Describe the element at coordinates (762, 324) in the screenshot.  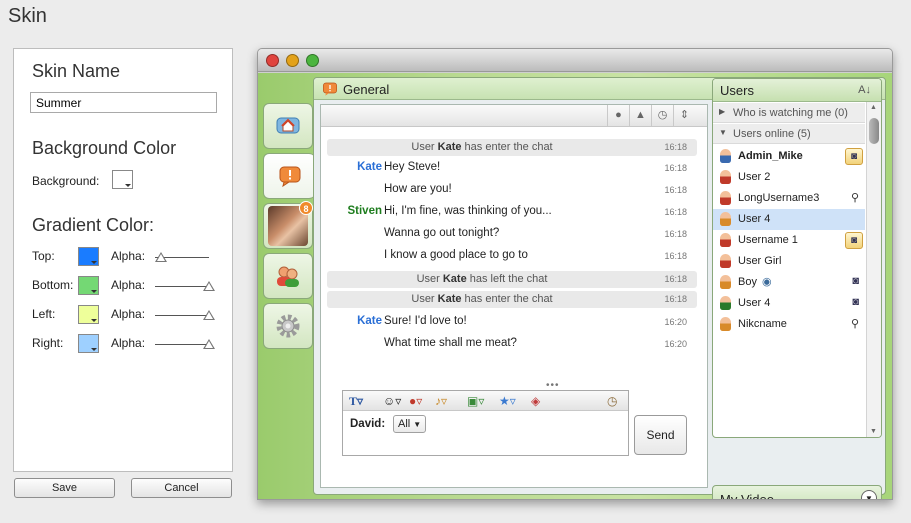
I see `user-name: Nikcname` at that location.